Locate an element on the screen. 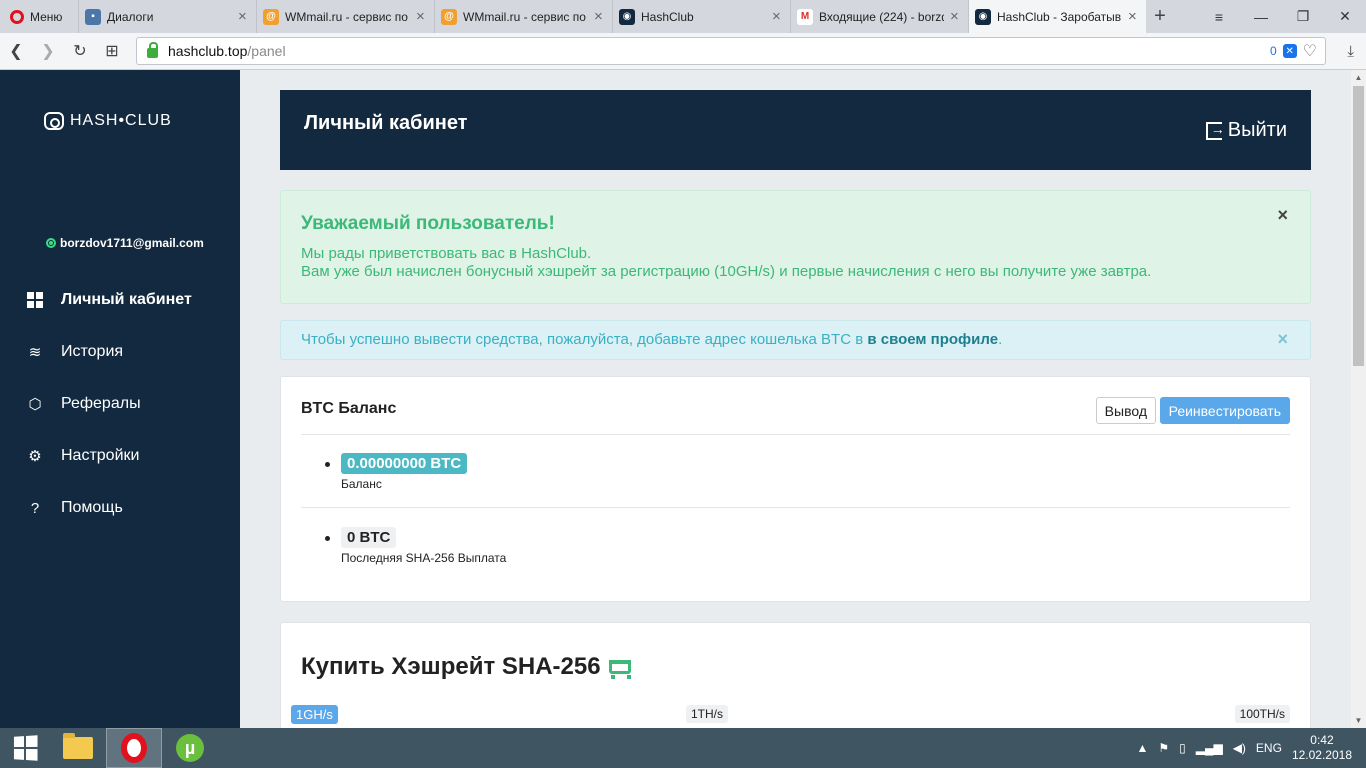 The image size is (1366, 768). speed-dial-button: ⊞ is located at coordinates (112, 51).